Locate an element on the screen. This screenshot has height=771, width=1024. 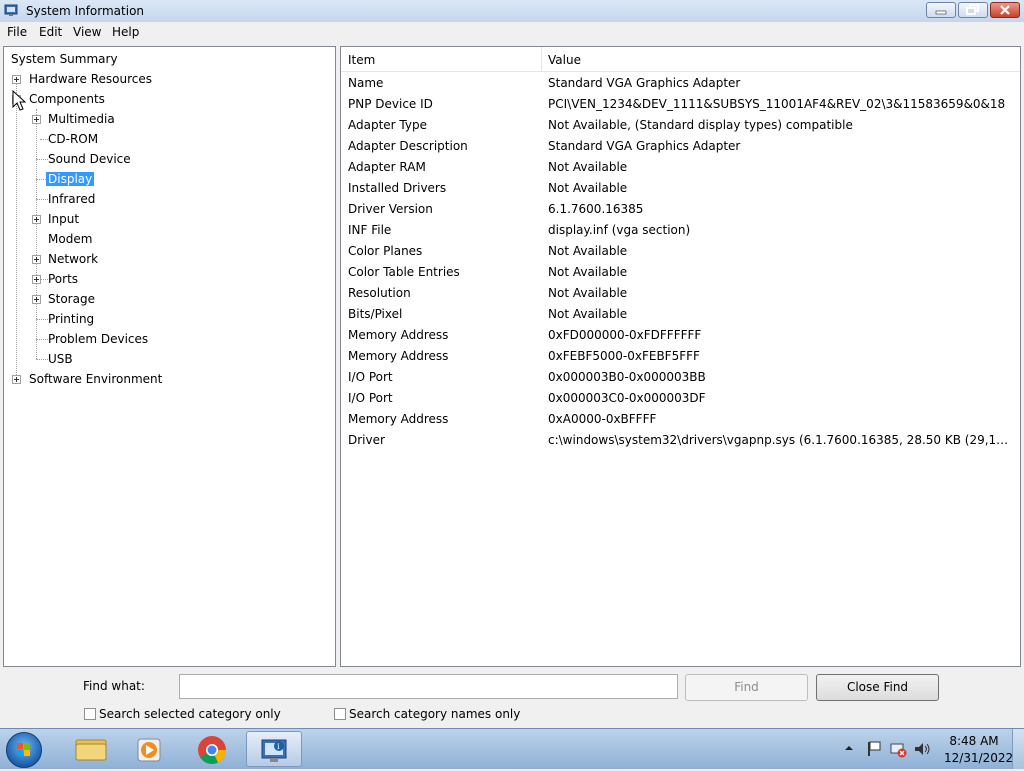
list-row: Installed Drivers Not Available is located at coordinates (679, 188).